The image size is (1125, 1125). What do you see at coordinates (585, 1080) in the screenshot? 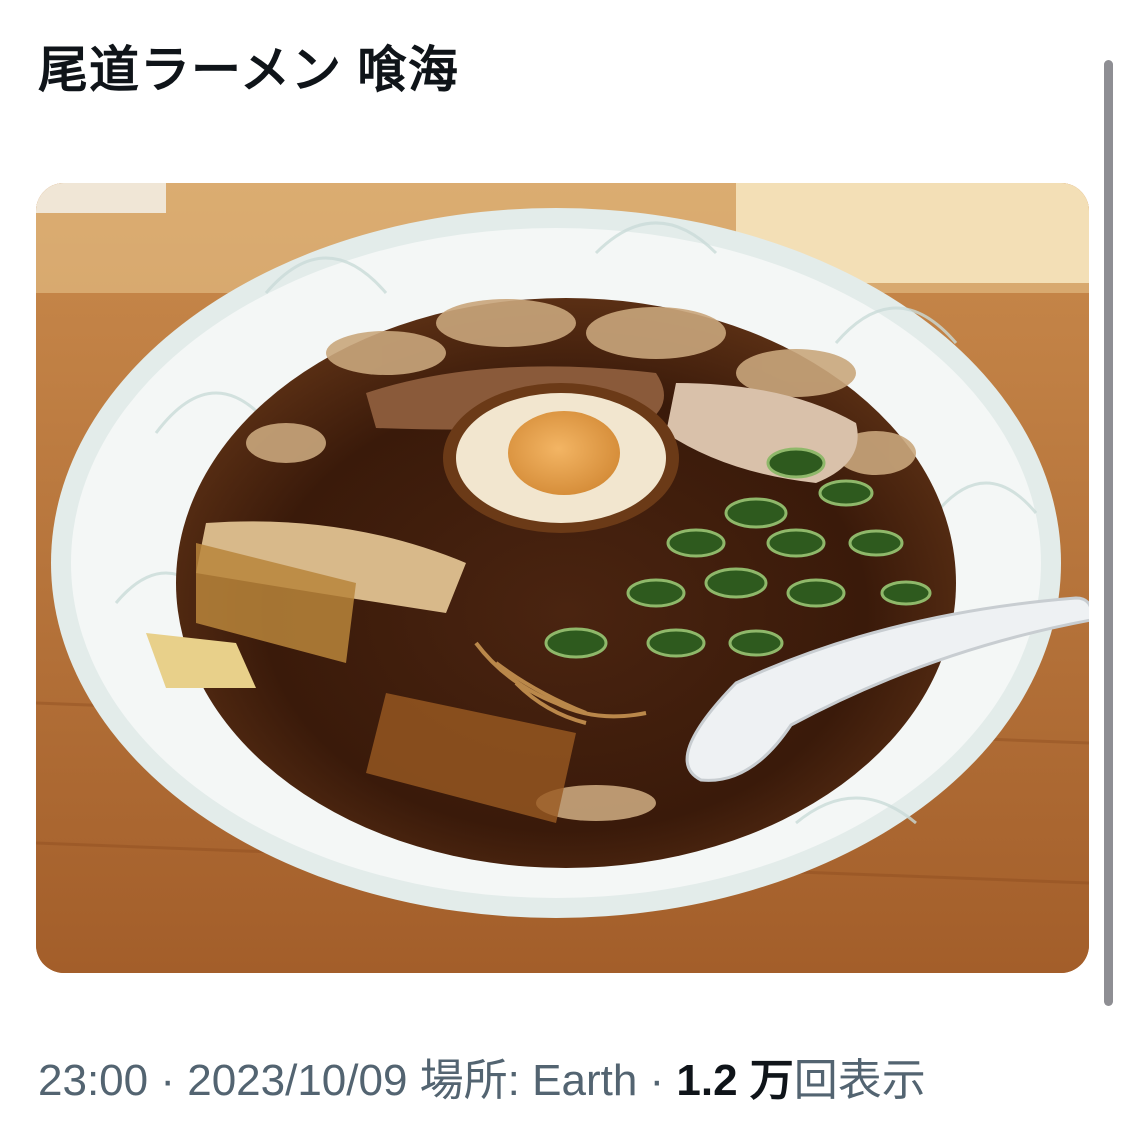
I see `location-value: Earth` at bounding box center [585, 1080].